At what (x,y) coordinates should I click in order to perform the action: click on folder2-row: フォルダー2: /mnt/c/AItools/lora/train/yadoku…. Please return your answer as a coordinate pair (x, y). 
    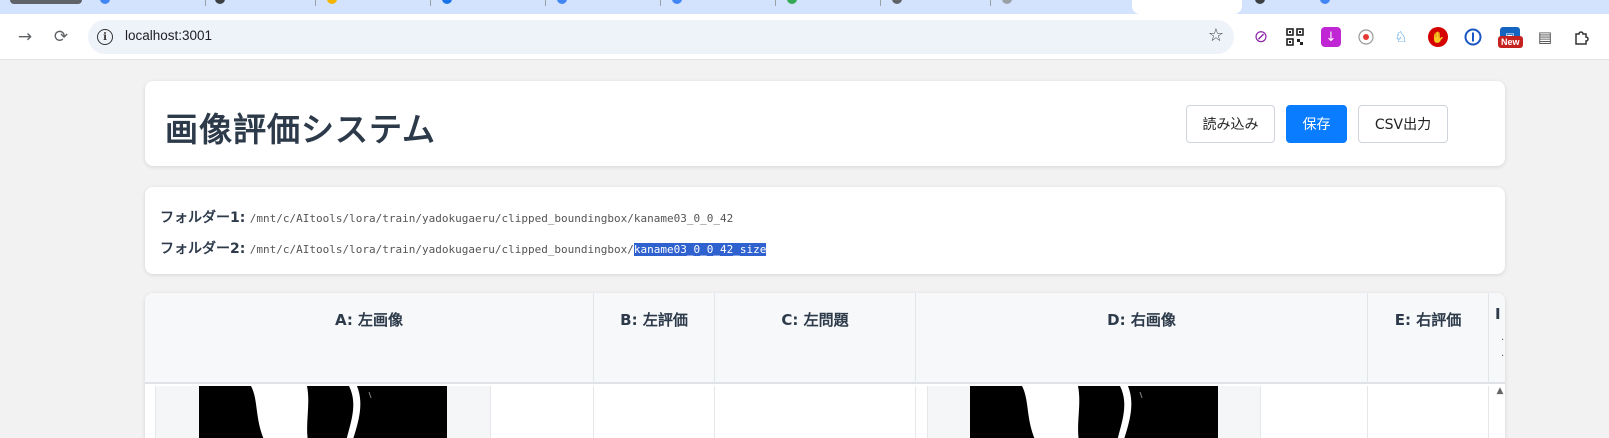
    Looking at the image, I should click on (463, 248).